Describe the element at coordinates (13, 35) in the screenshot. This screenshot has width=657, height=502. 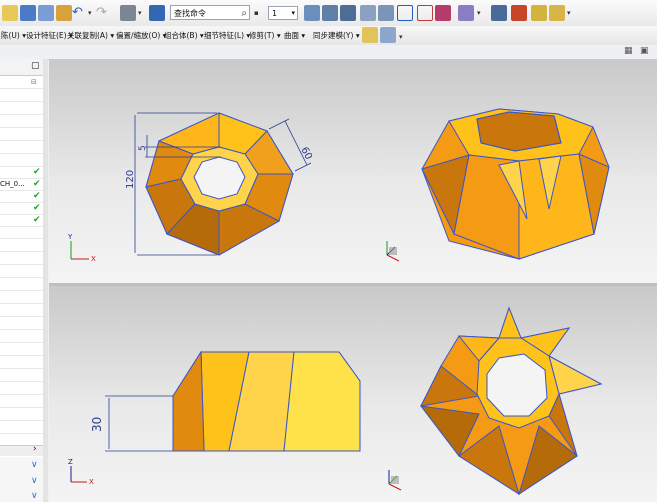
I see `menu-sketch: 陈(U) ▾` at that location.